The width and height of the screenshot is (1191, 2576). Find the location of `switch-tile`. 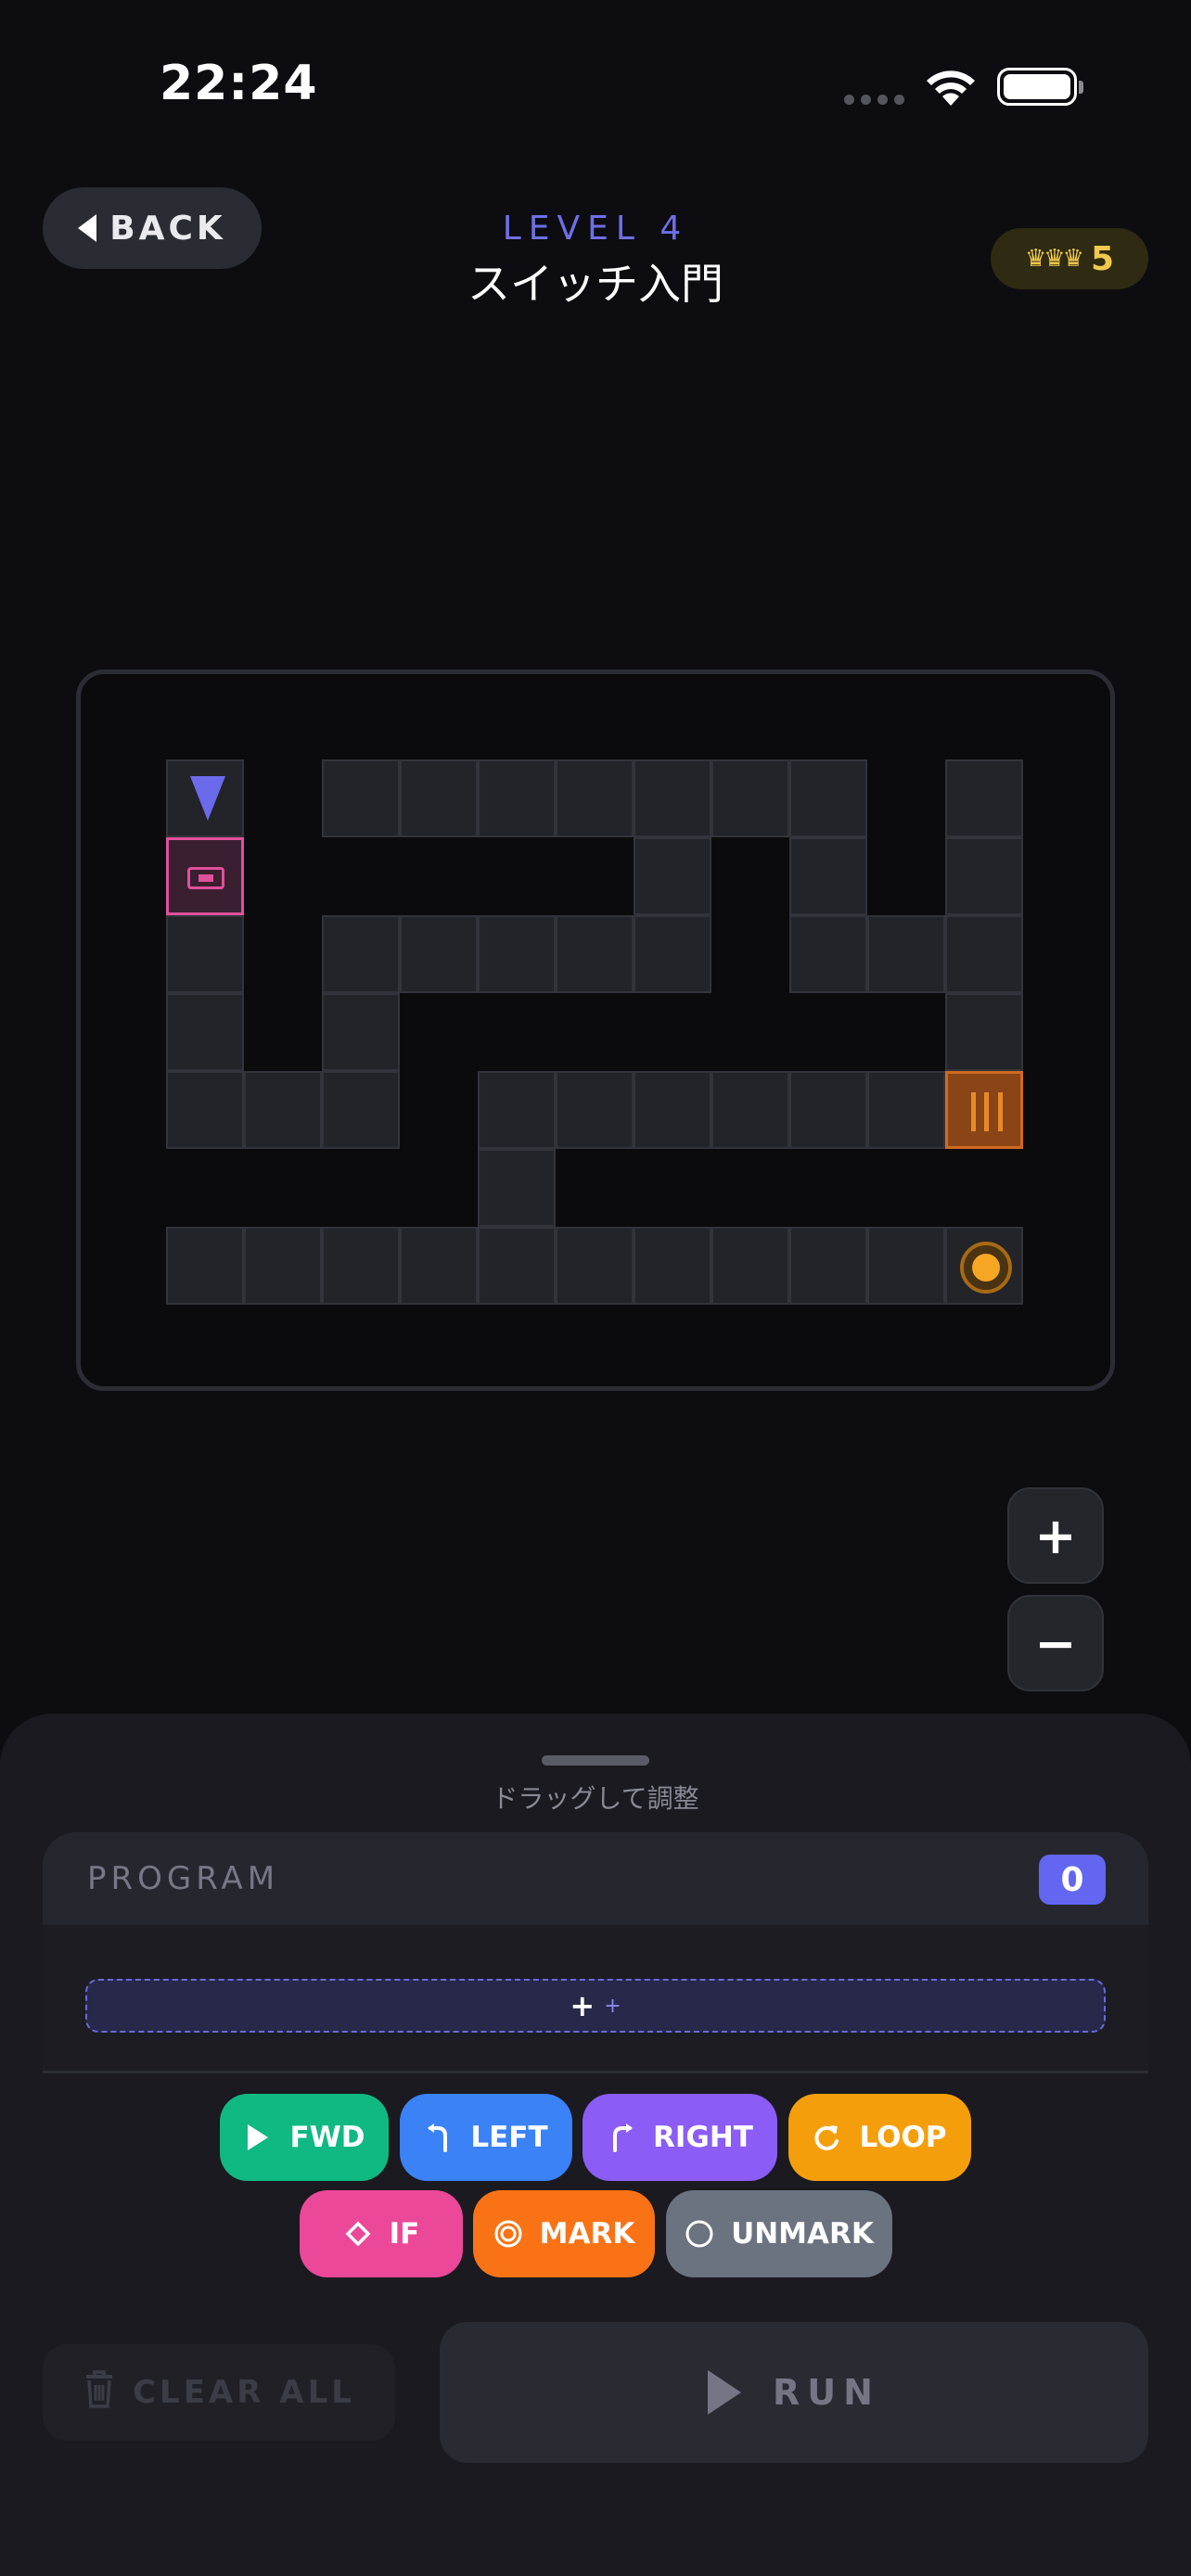

switch-tile is located at coordinates (205, 876).